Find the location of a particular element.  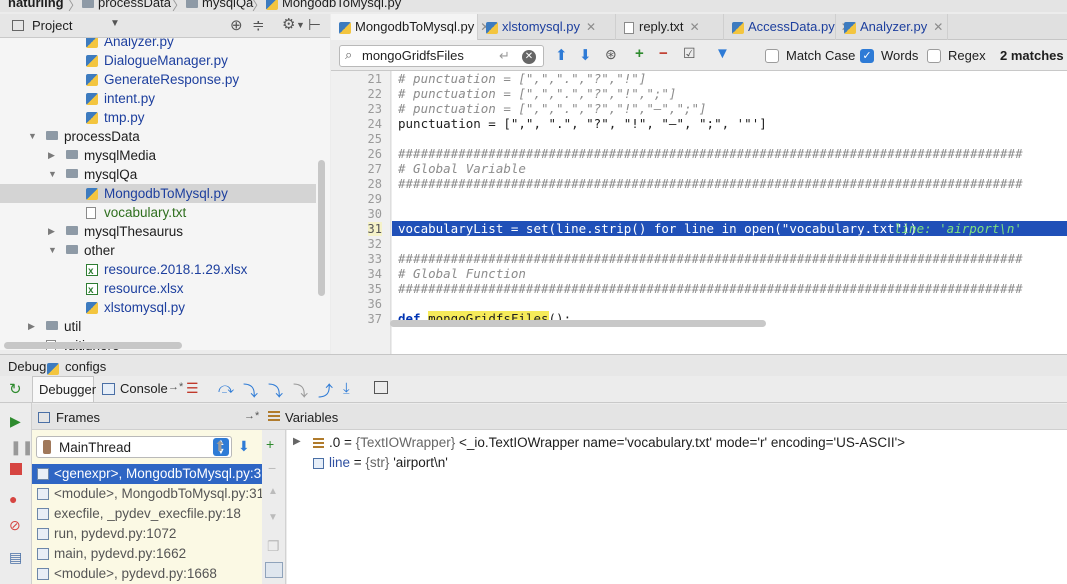

stop-icon is located at coordinates (16, 469).